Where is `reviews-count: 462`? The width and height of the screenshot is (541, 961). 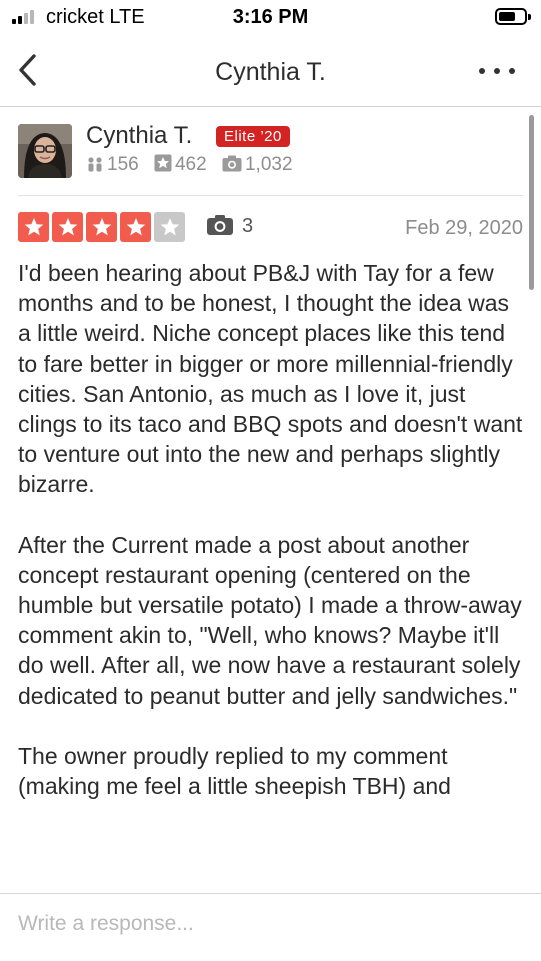 reviews-count: 462 is located at coordinates (190, 164).